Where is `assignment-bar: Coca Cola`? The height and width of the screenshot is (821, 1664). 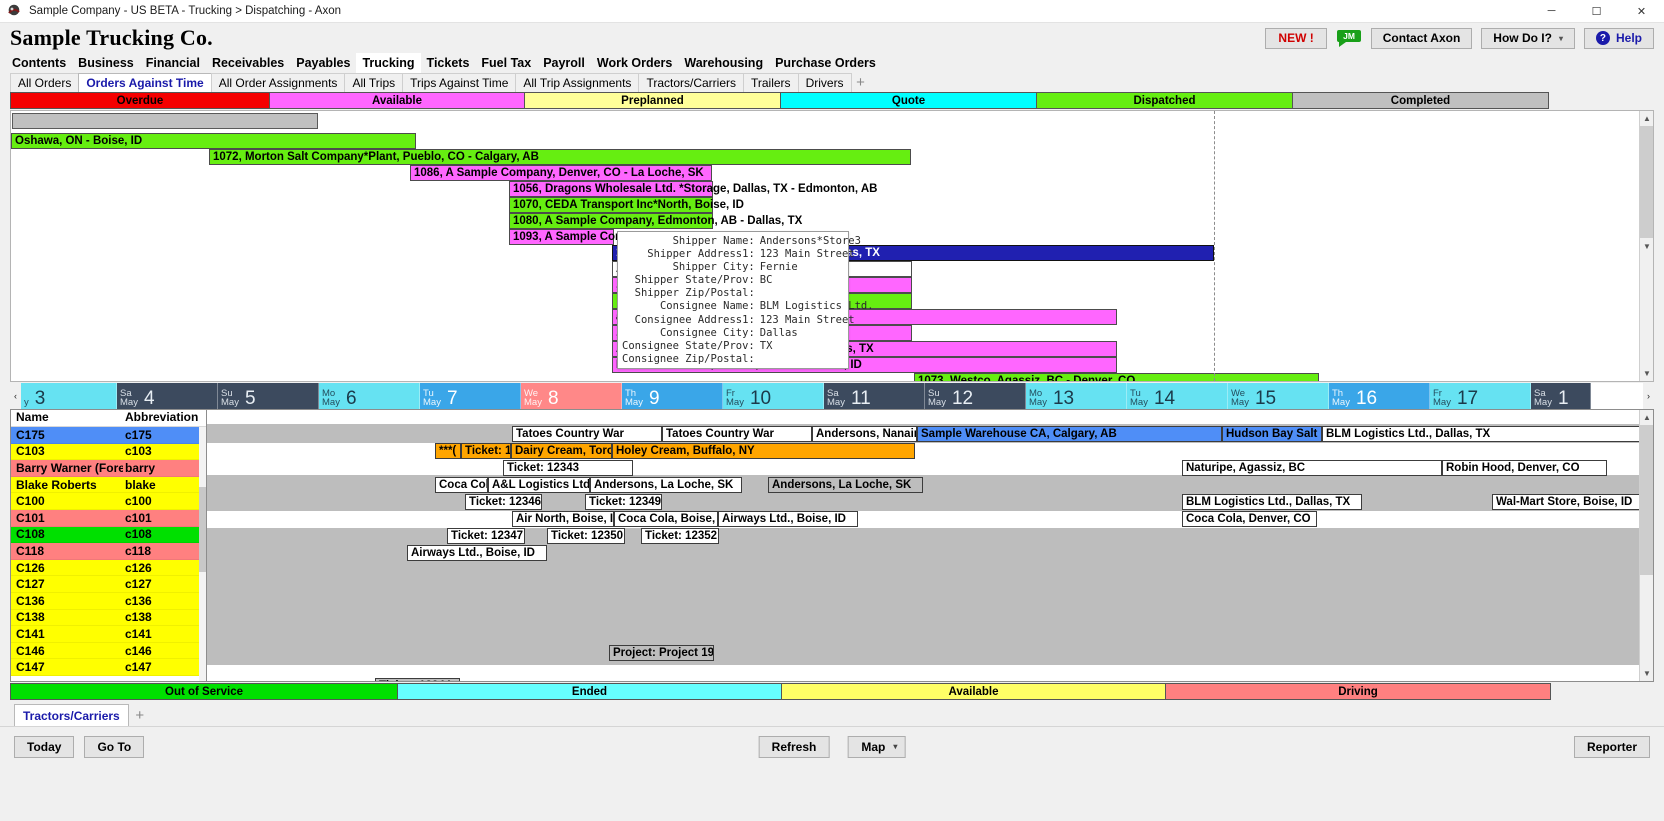
assignment-bar: Coca Cola is located at coordinates (461, 485).